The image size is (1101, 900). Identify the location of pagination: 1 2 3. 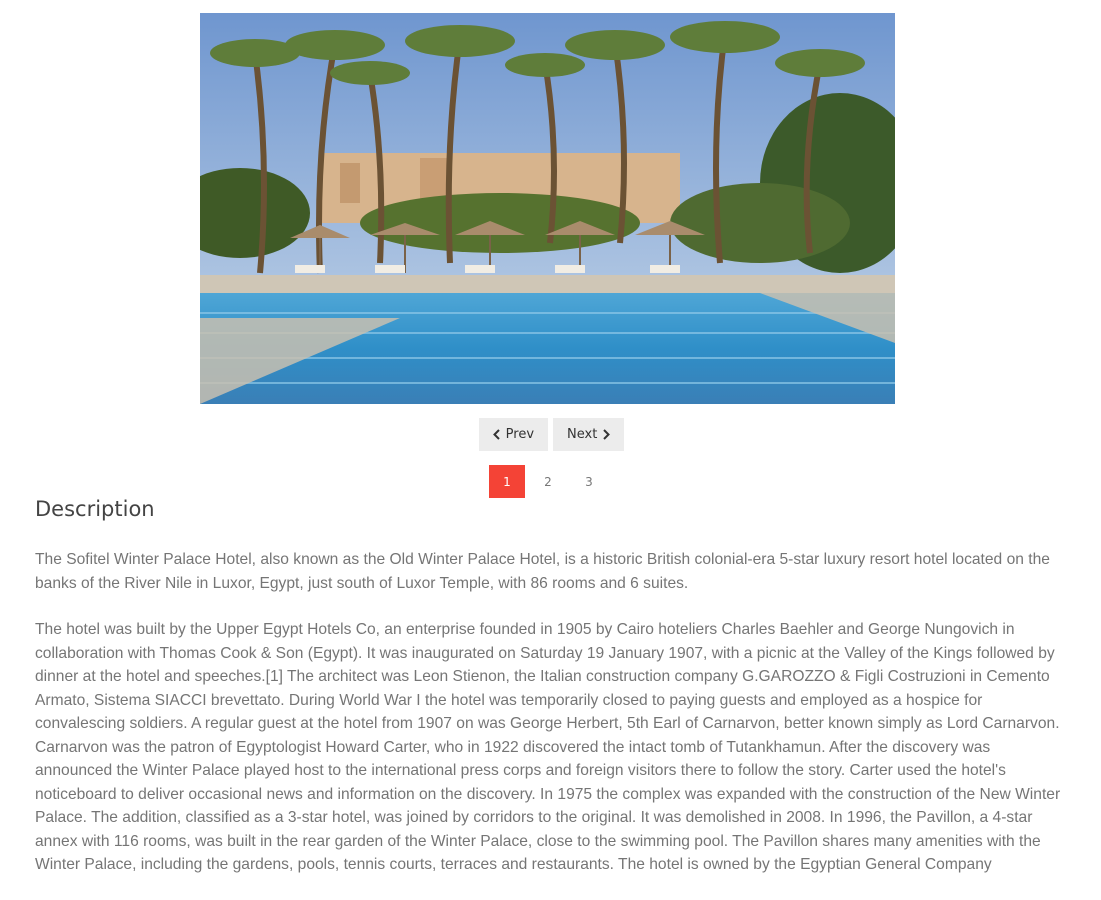
(548, 481).